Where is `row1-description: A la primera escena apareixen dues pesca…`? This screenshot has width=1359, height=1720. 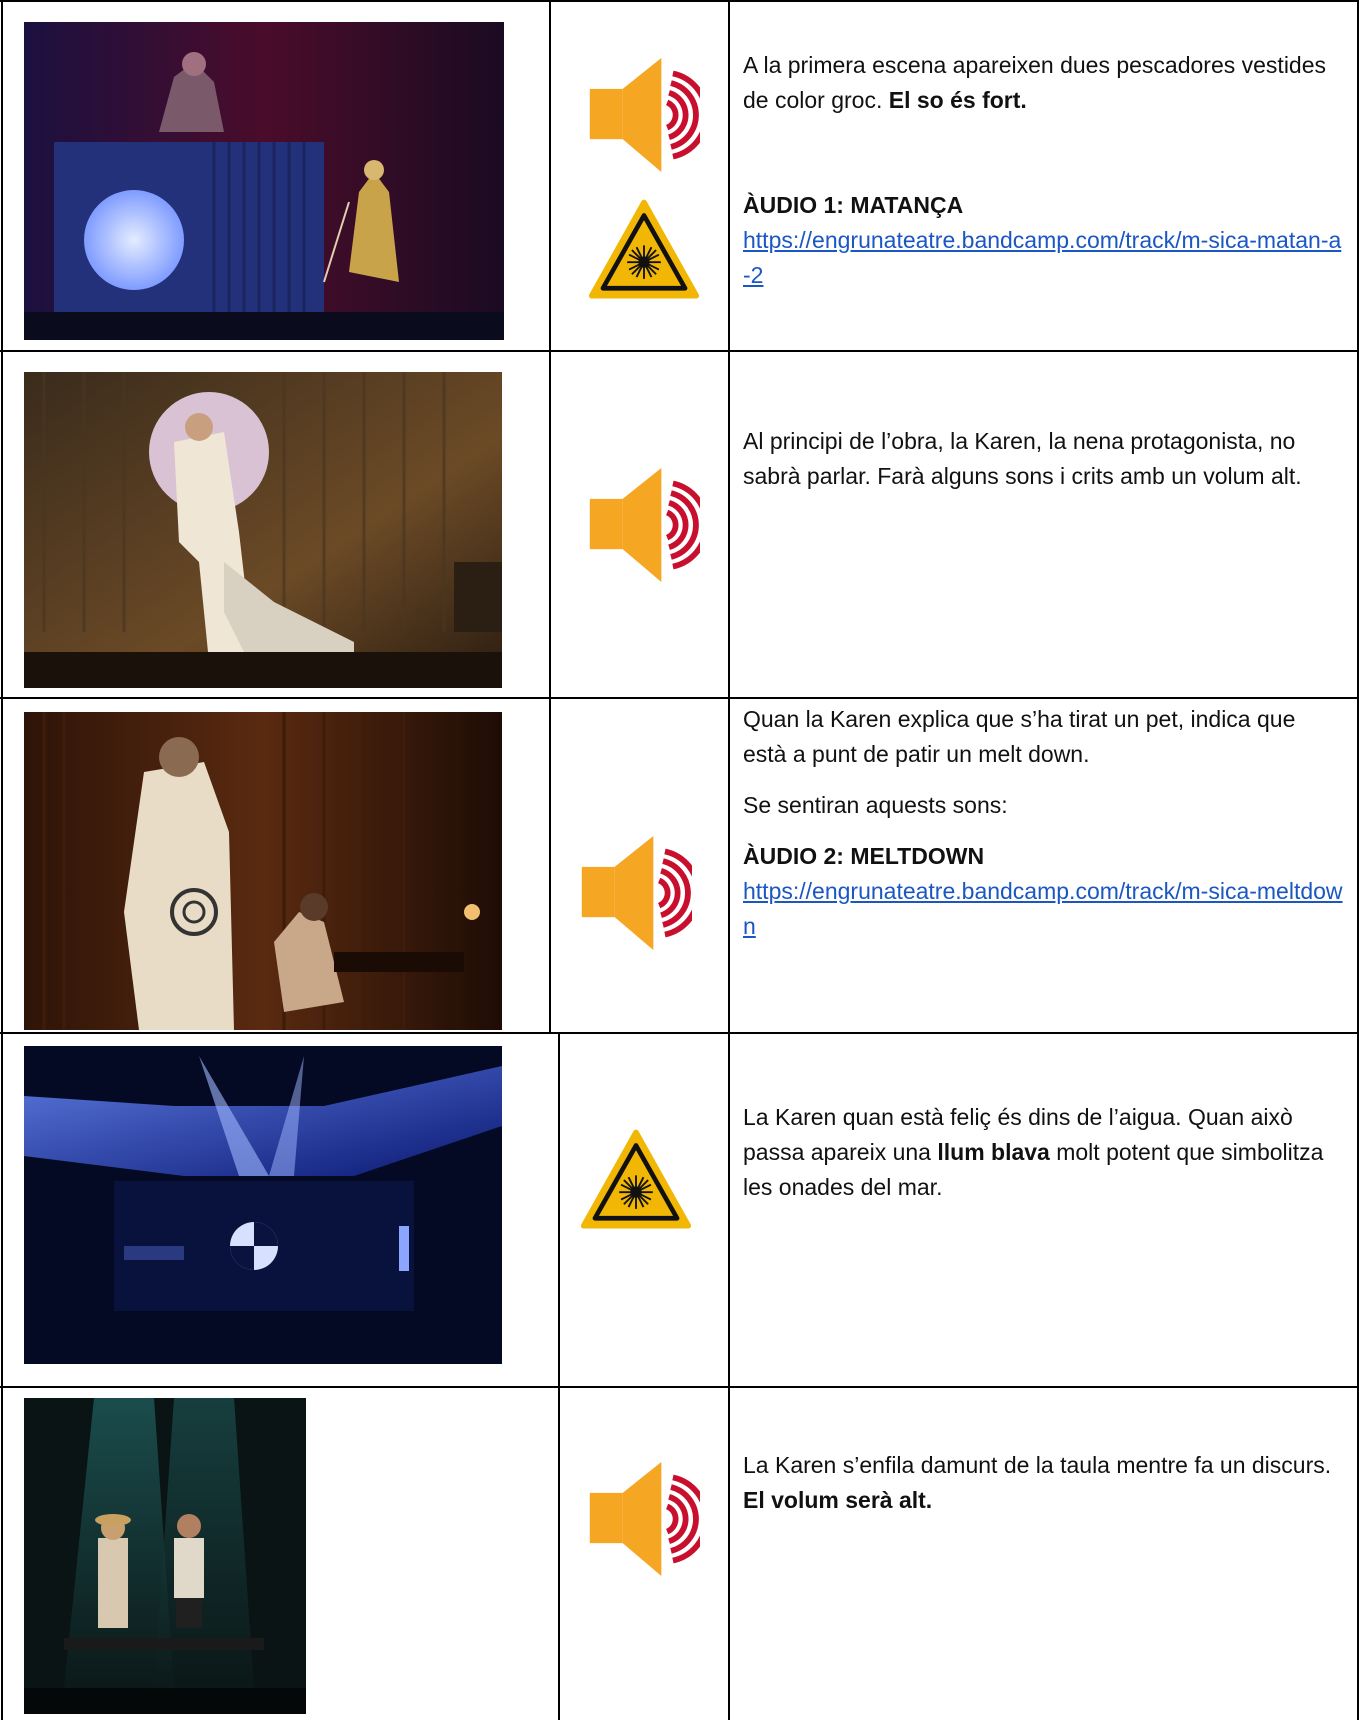 row1-description: A la primera escena apareixen dues pesca… is located at coordinates (1043, 170).